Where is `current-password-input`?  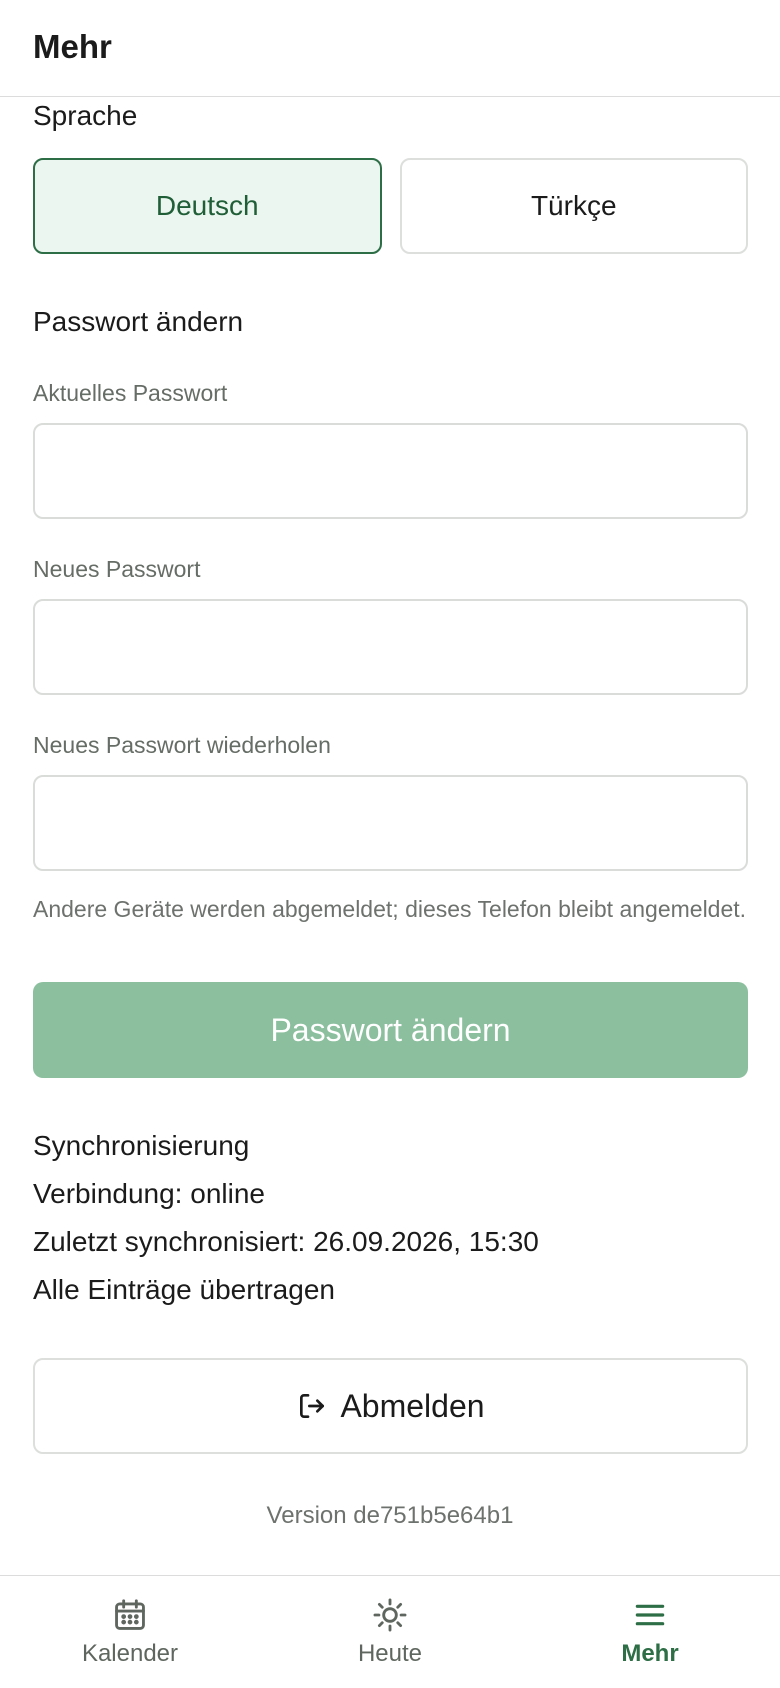
current-password-input is located at coordinates (390, 471).